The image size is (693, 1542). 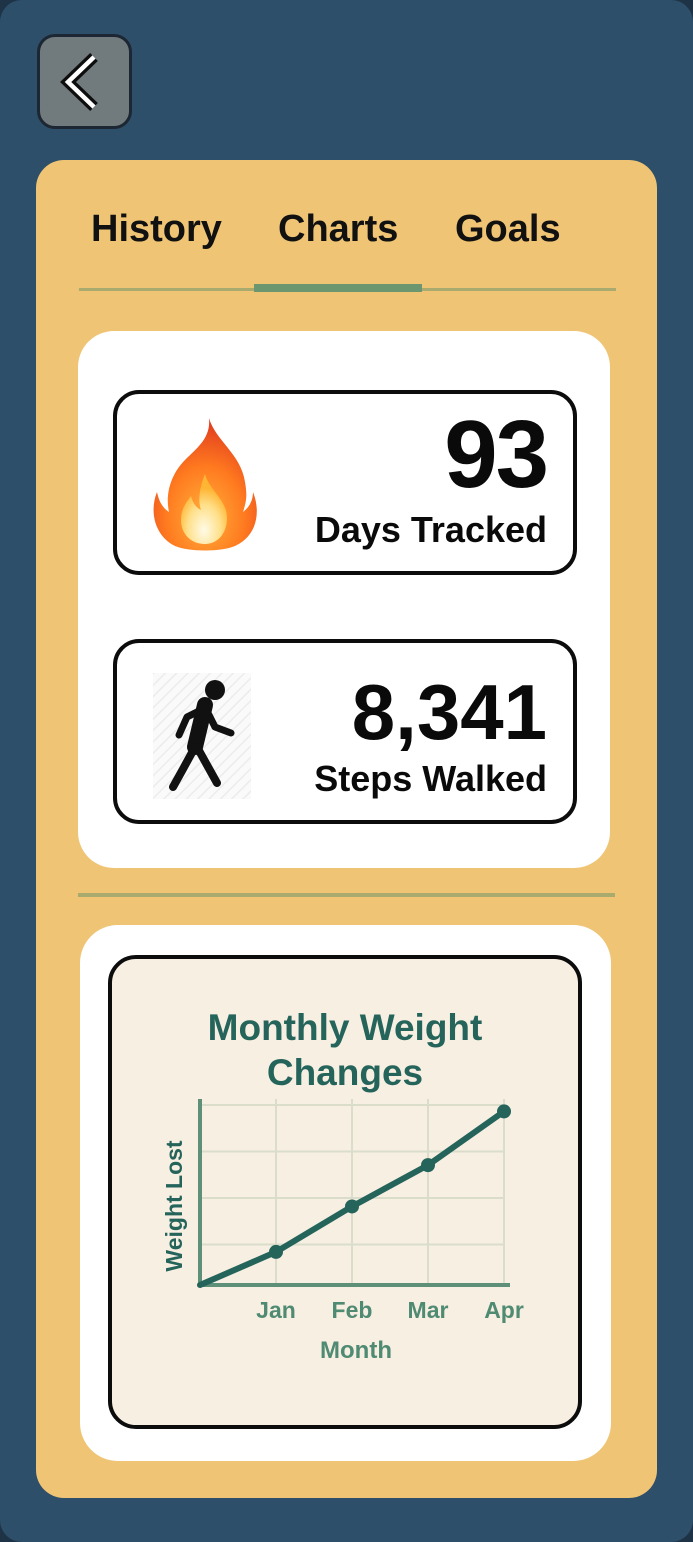 I want to click on days-tracked-stat: 93 Days Tracked, so click(x=345, y=482).